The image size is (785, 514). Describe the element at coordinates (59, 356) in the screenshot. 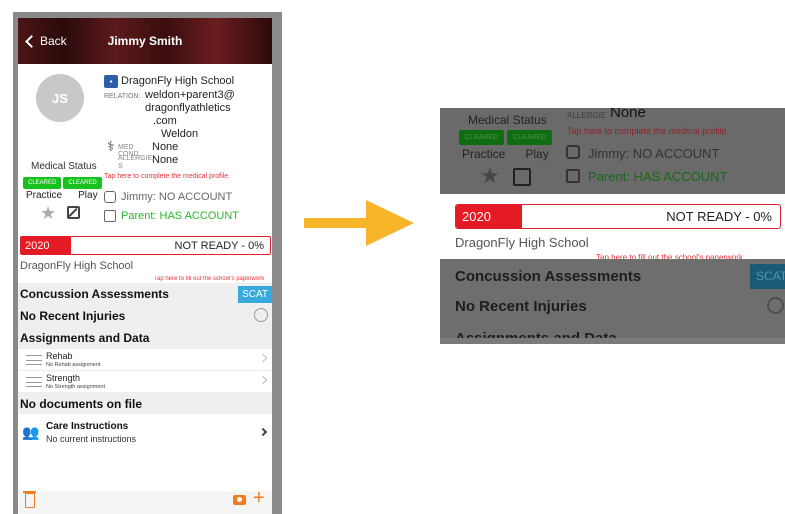

I see `assignment-title: Rehab` at that location.